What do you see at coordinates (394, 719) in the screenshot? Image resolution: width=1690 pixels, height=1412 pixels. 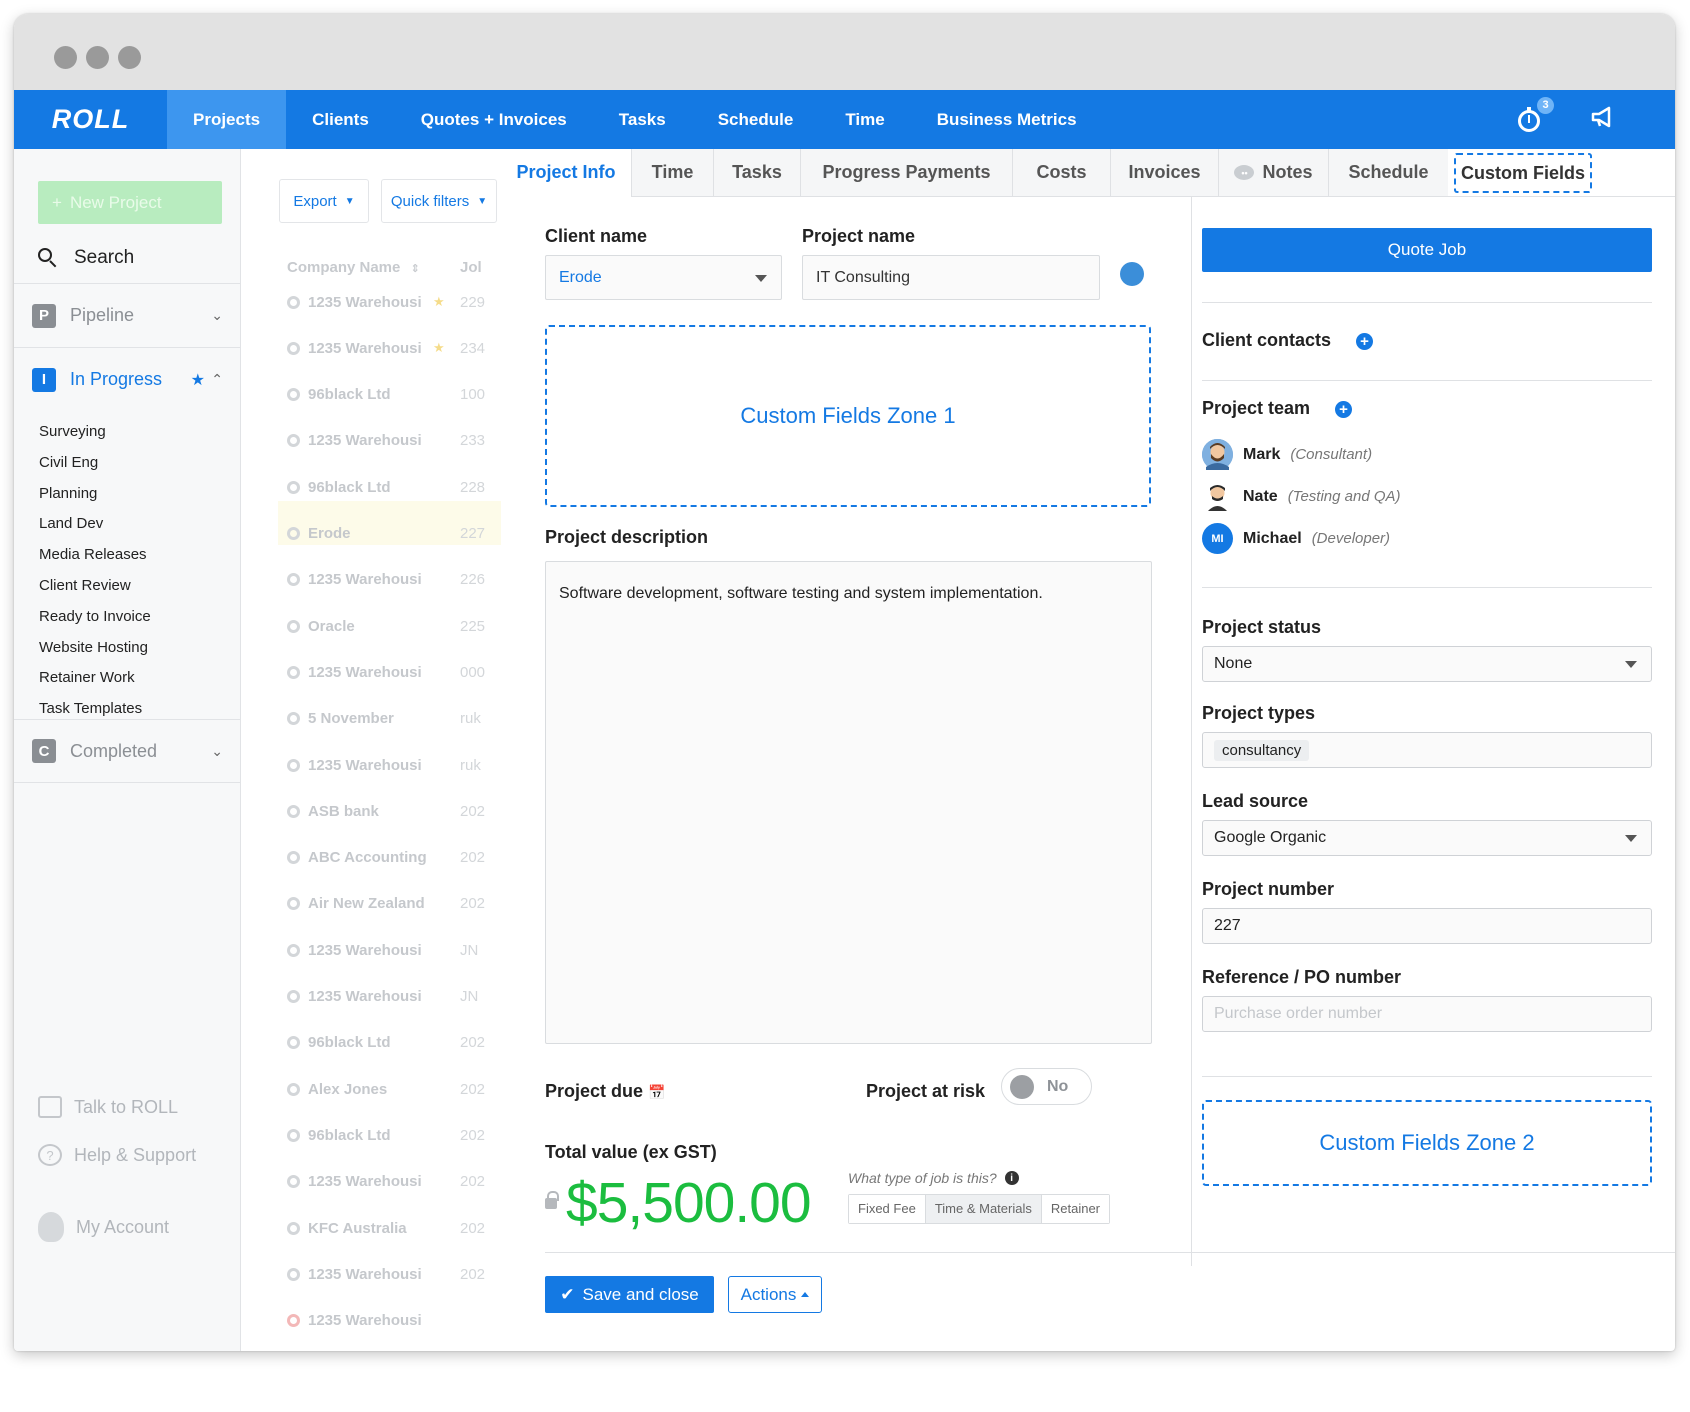 I see `list-item: 5 November ruk` at bounding box center [394, 719].